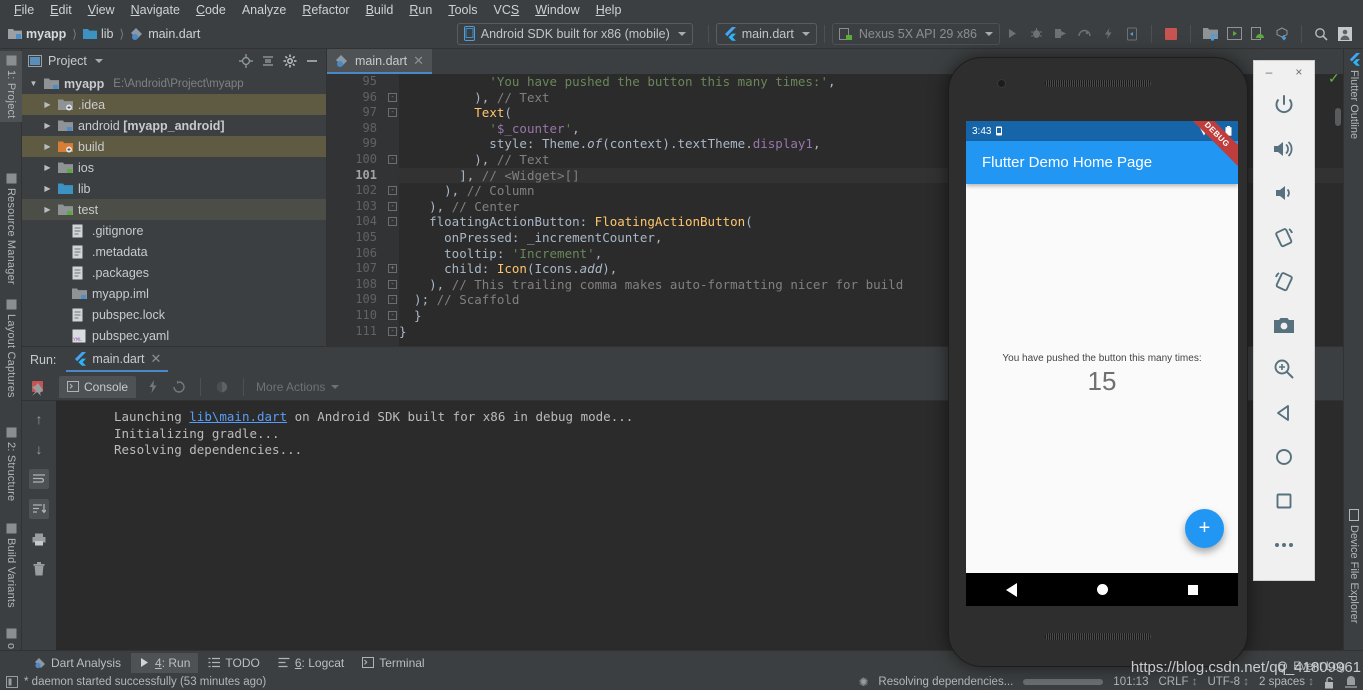  Describe the element at coordinates (98, 61) in the screenshot. I see `chevron-down-icon` at that location.